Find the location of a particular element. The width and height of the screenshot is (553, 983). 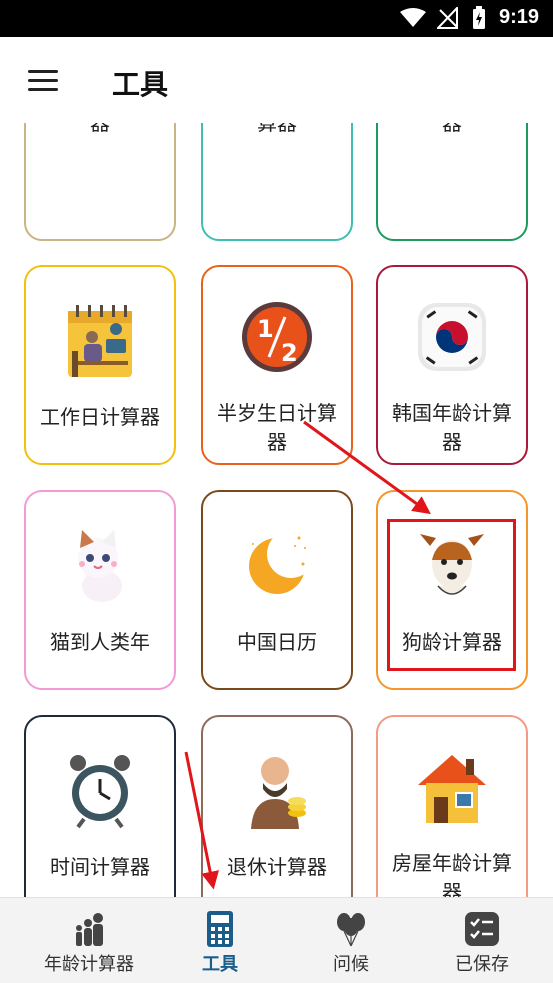

nav-item-age-calculator: 年龄计算器 is located at coordinates (89, 940).